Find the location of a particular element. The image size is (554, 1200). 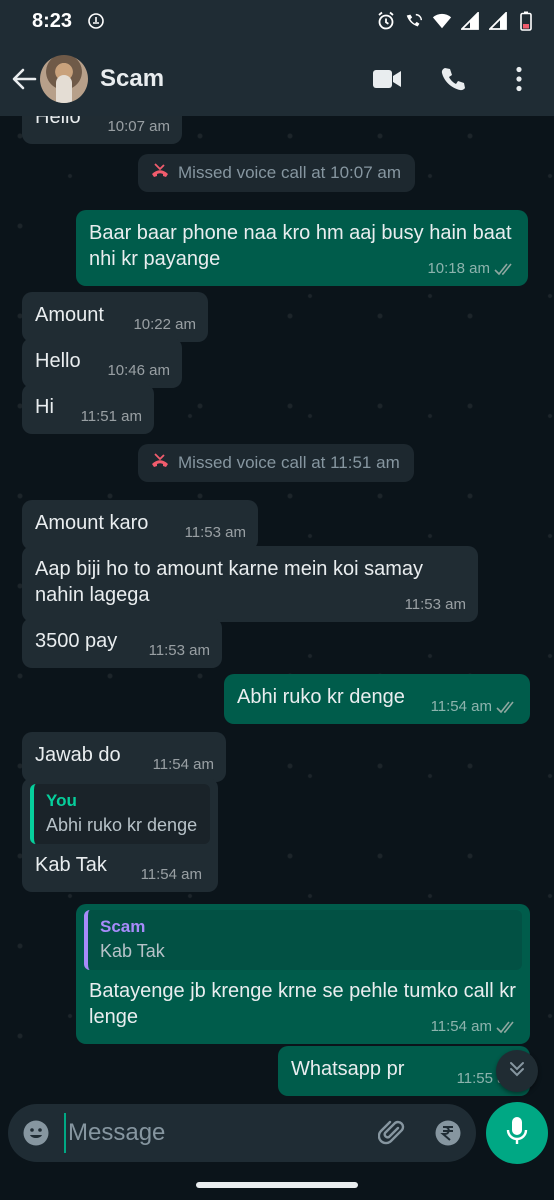

time-label: 10:07 am is located at coordinates (138, 126).